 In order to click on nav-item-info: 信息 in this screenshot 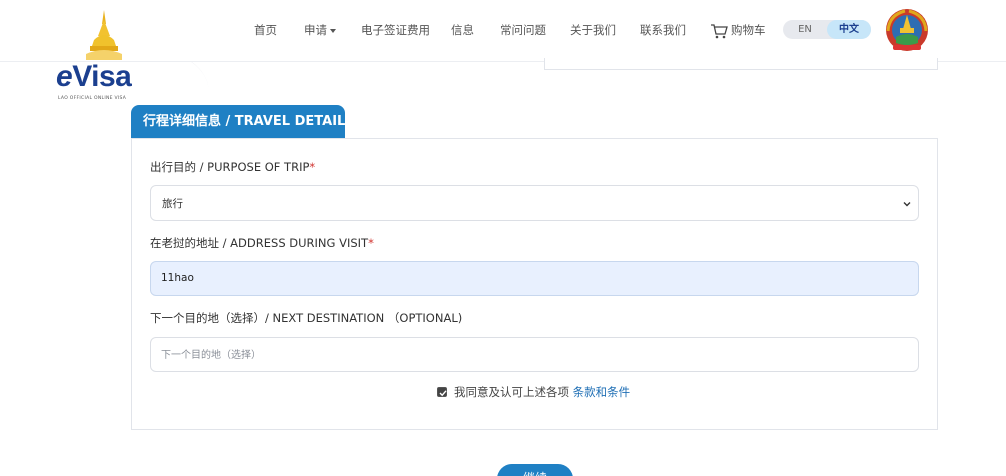, I will do `click(462, 30)`.